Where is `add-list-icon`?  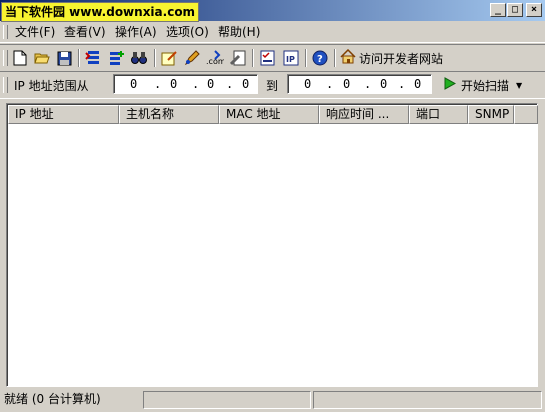
add-list-icon is located at coordinates (116, 58).